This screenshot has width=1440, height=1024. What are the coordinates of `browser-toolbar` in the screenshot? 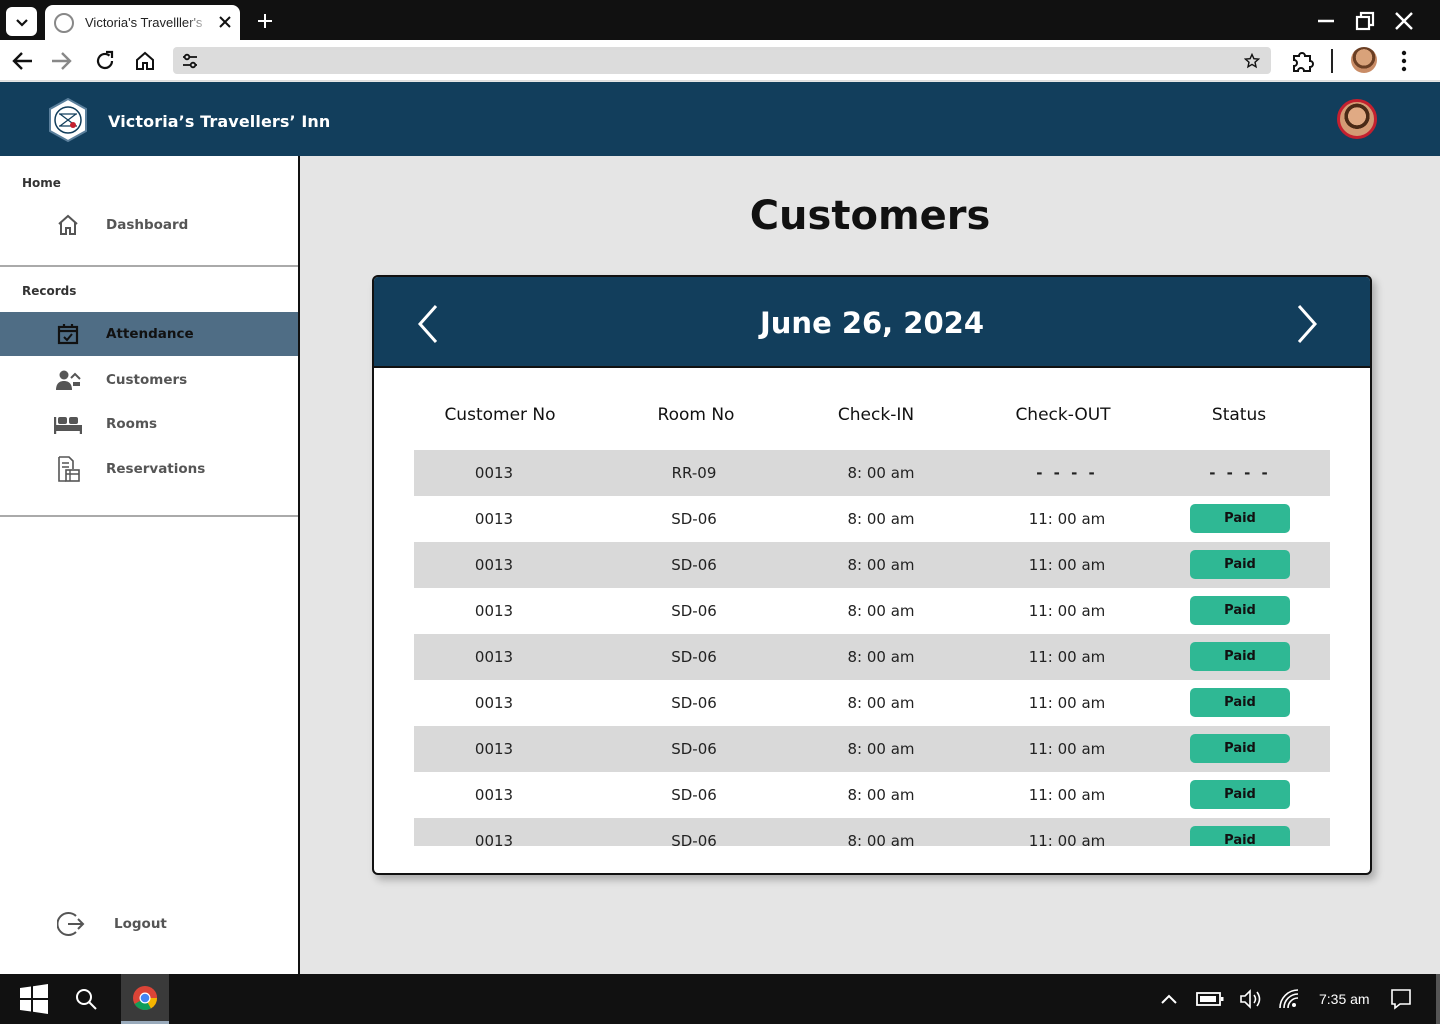 It's located at (720, 60).